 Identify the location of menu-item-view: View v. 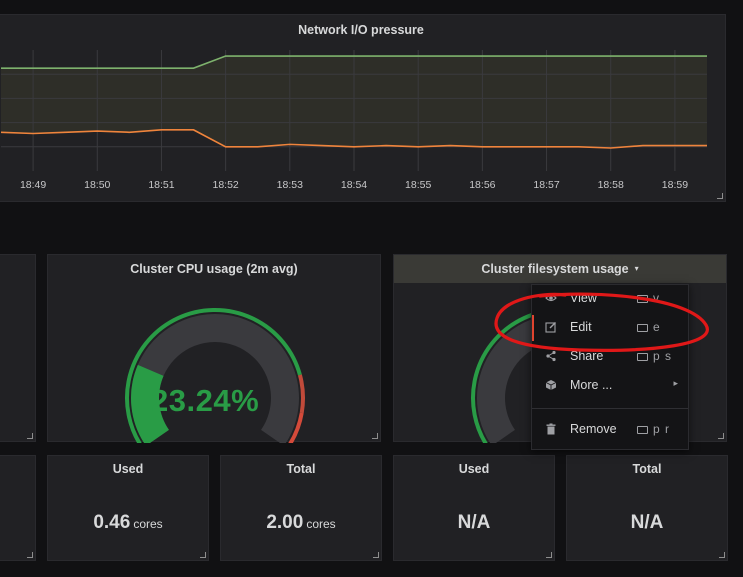
(610, 299).